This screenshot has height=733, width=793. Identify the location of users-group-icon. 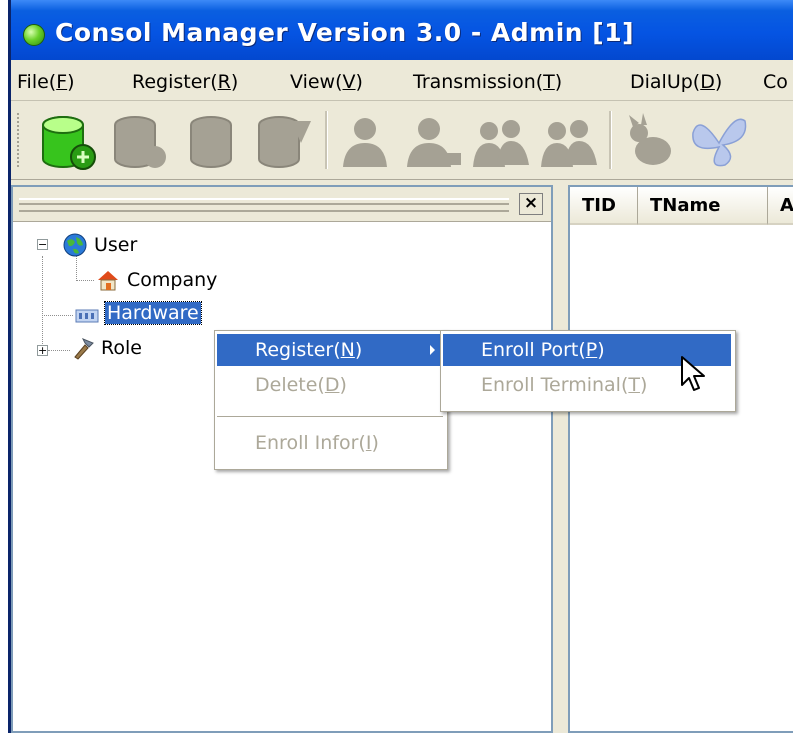
(570, 143).